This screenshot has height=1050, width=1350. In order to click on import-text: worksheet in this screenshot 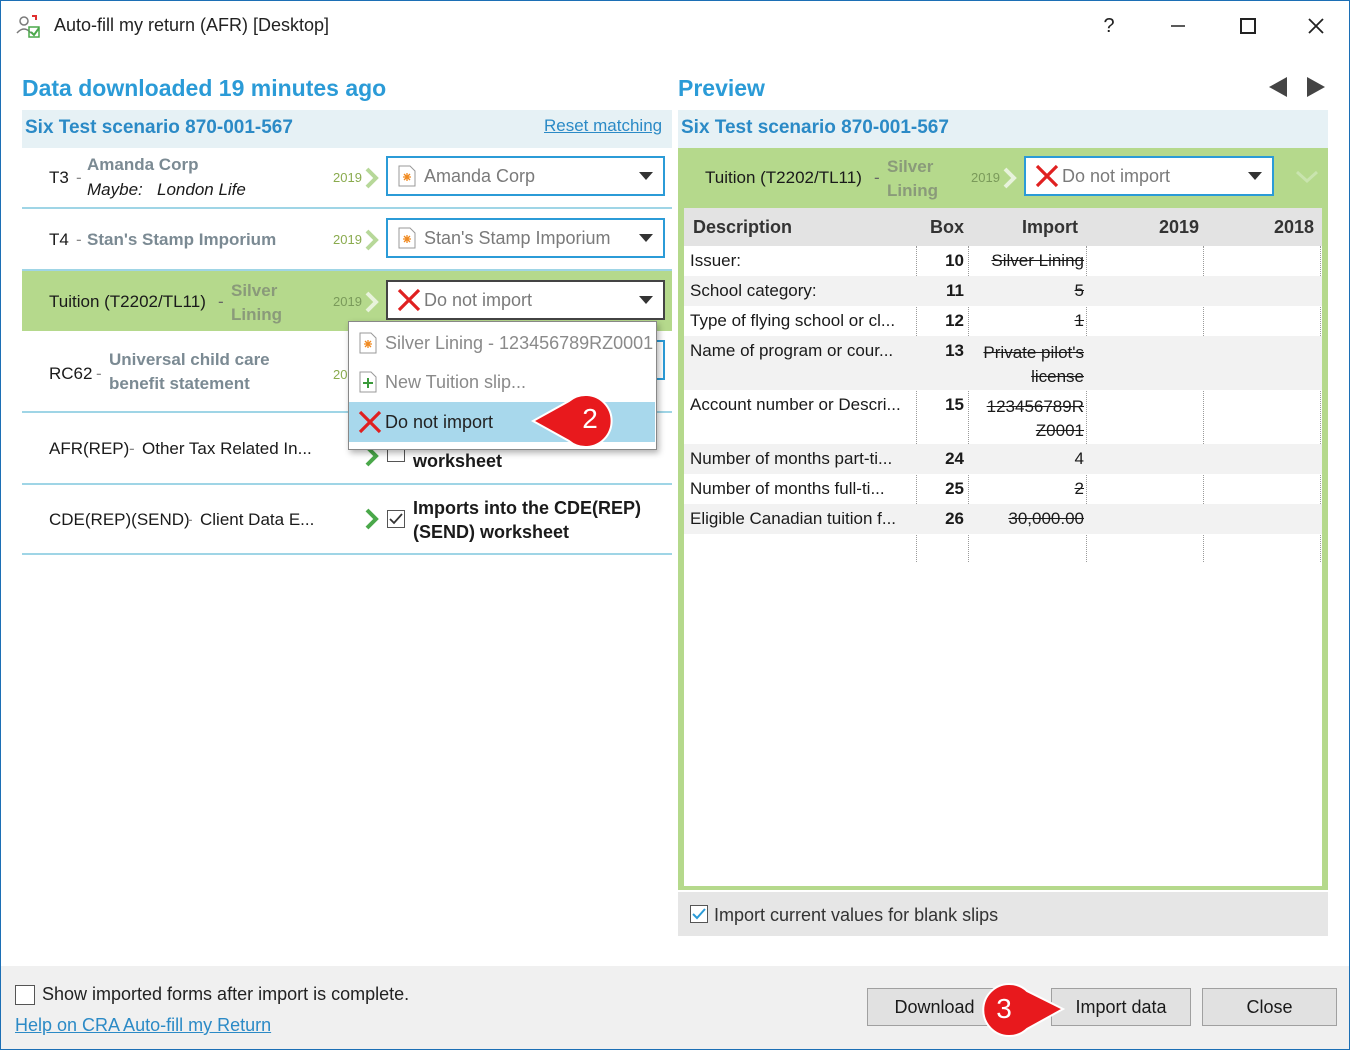, I will do `click(458, 461)`.